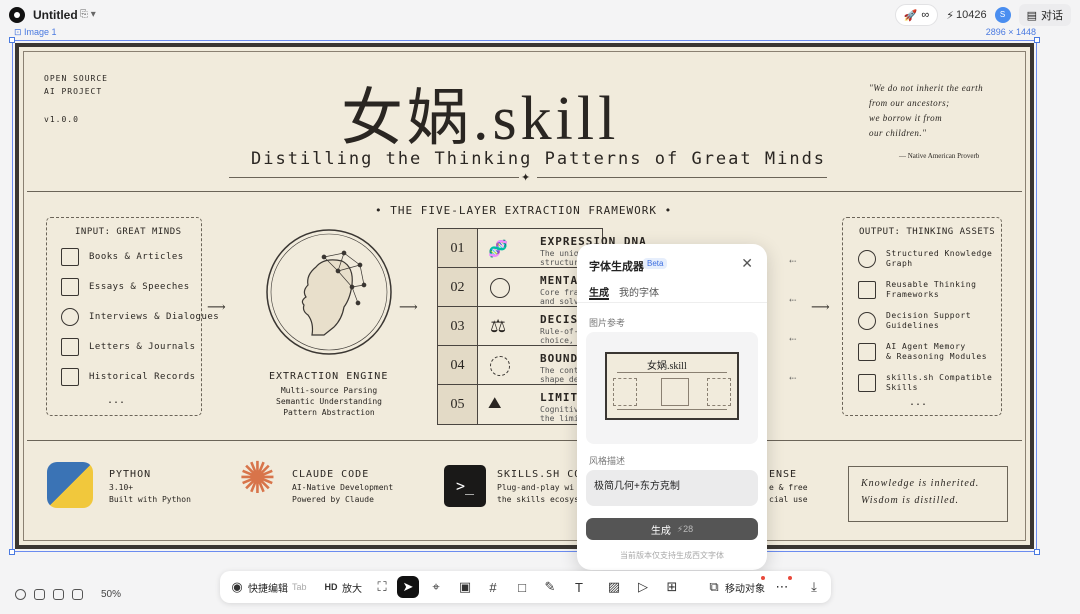  Describe the element at coordinates (352, 589) in the screenshot. I see `upscale-label: 放大` at that location.